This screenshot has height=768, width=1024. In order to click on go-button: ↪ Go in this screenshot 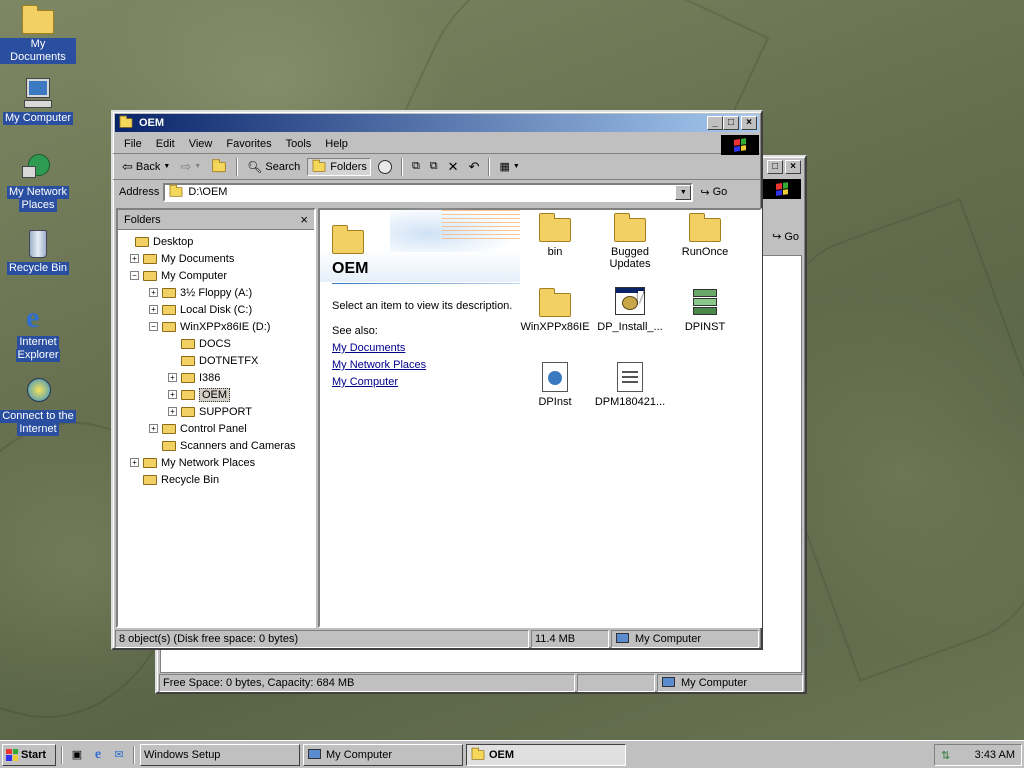, I will do `click(713, 192)`.